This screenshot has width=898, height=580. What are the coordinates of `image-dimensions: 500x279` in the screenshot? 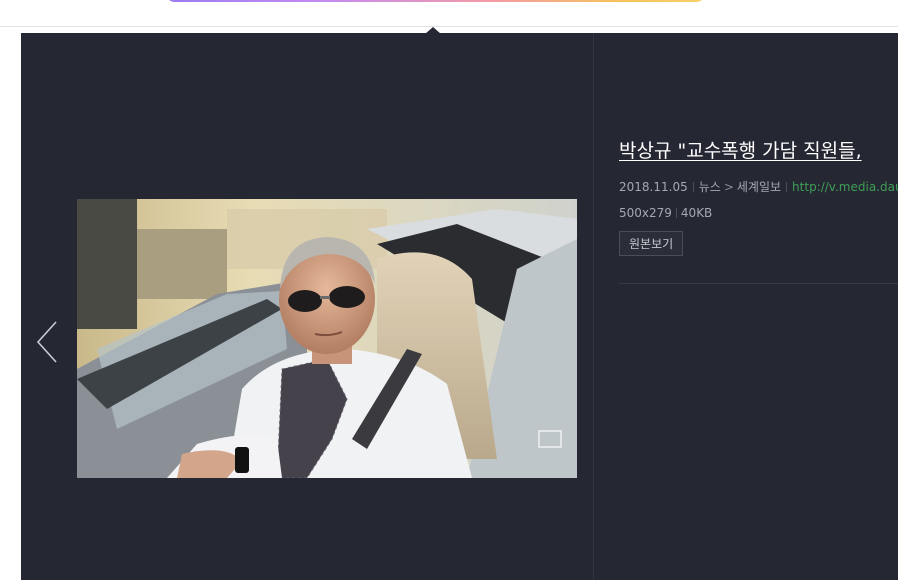 It's located at (645, 213).